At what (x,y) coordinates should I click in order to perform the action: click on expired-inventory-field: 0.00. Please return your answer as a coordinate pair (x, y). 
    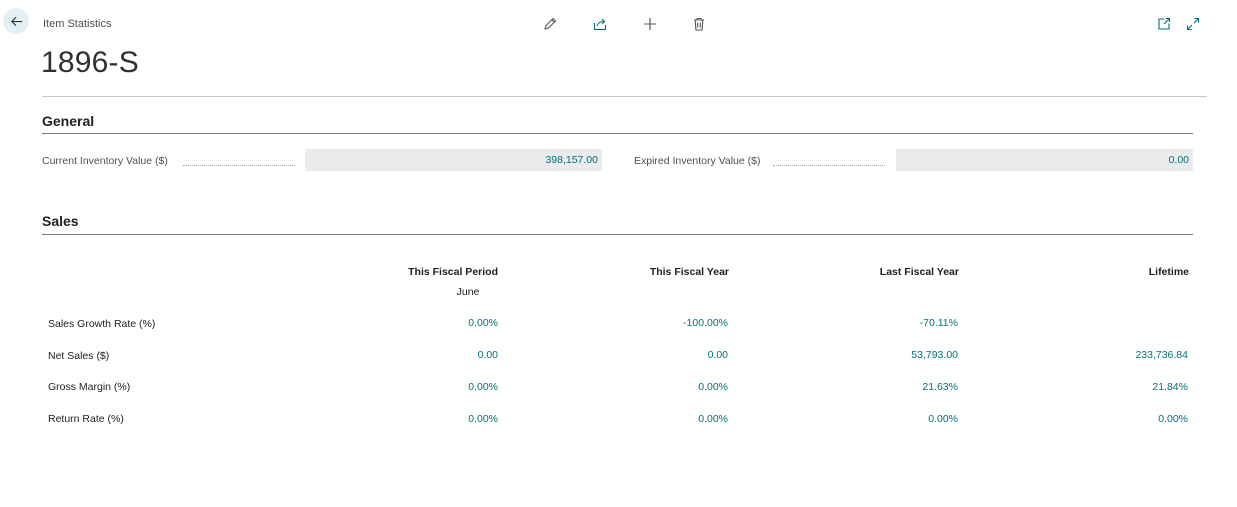
    Looking at the image, I should click on (1044, 160).